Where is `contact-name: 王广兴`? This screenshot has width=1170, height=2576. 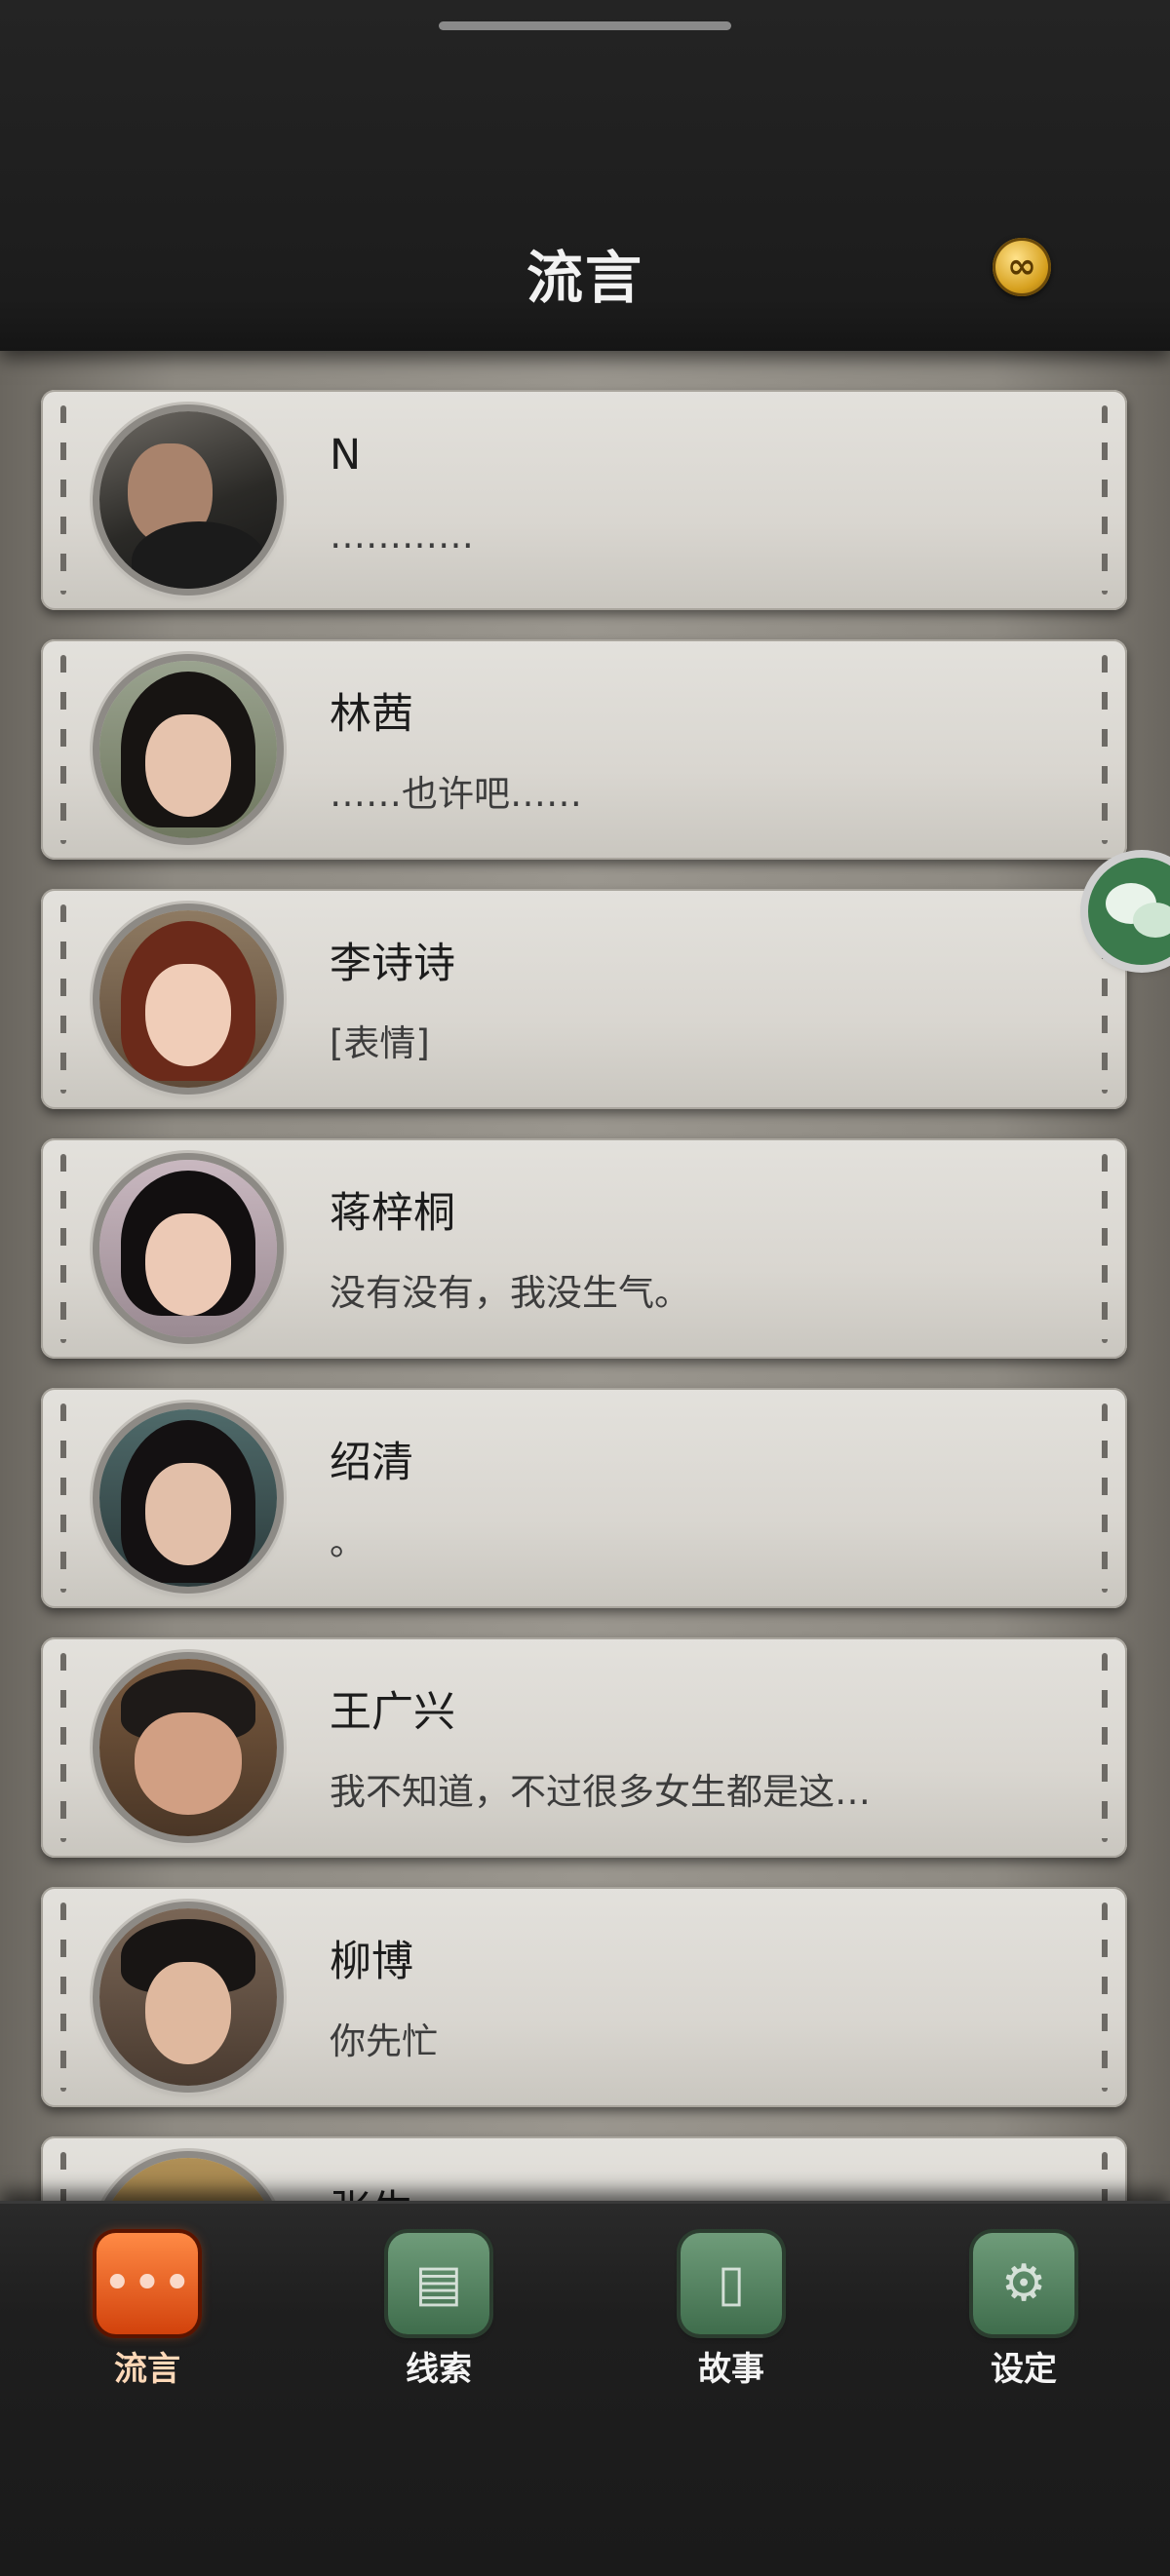 contact-name: 王广兴 is located at coordinates (392, 1712).